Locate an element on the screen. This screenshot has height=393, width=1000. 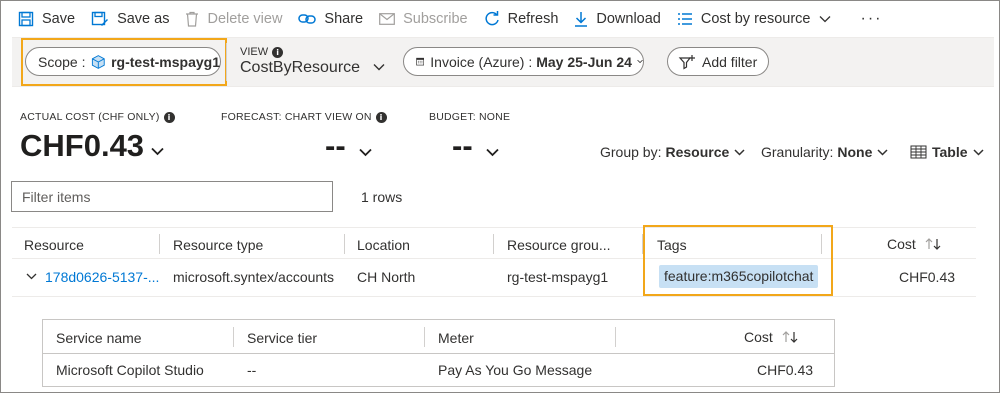
column-header-resource: Resource is located at coordinates (54, 245).